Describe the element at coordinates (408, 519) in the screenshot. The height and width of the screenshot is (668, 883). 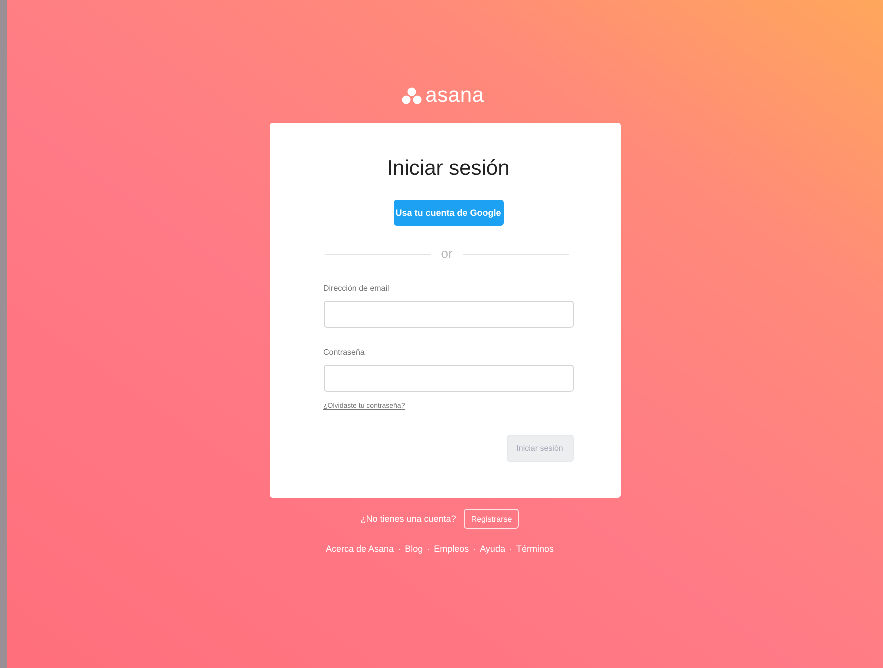
I see `signup-prompt: ¿No tienes una cuenta?` at that location.